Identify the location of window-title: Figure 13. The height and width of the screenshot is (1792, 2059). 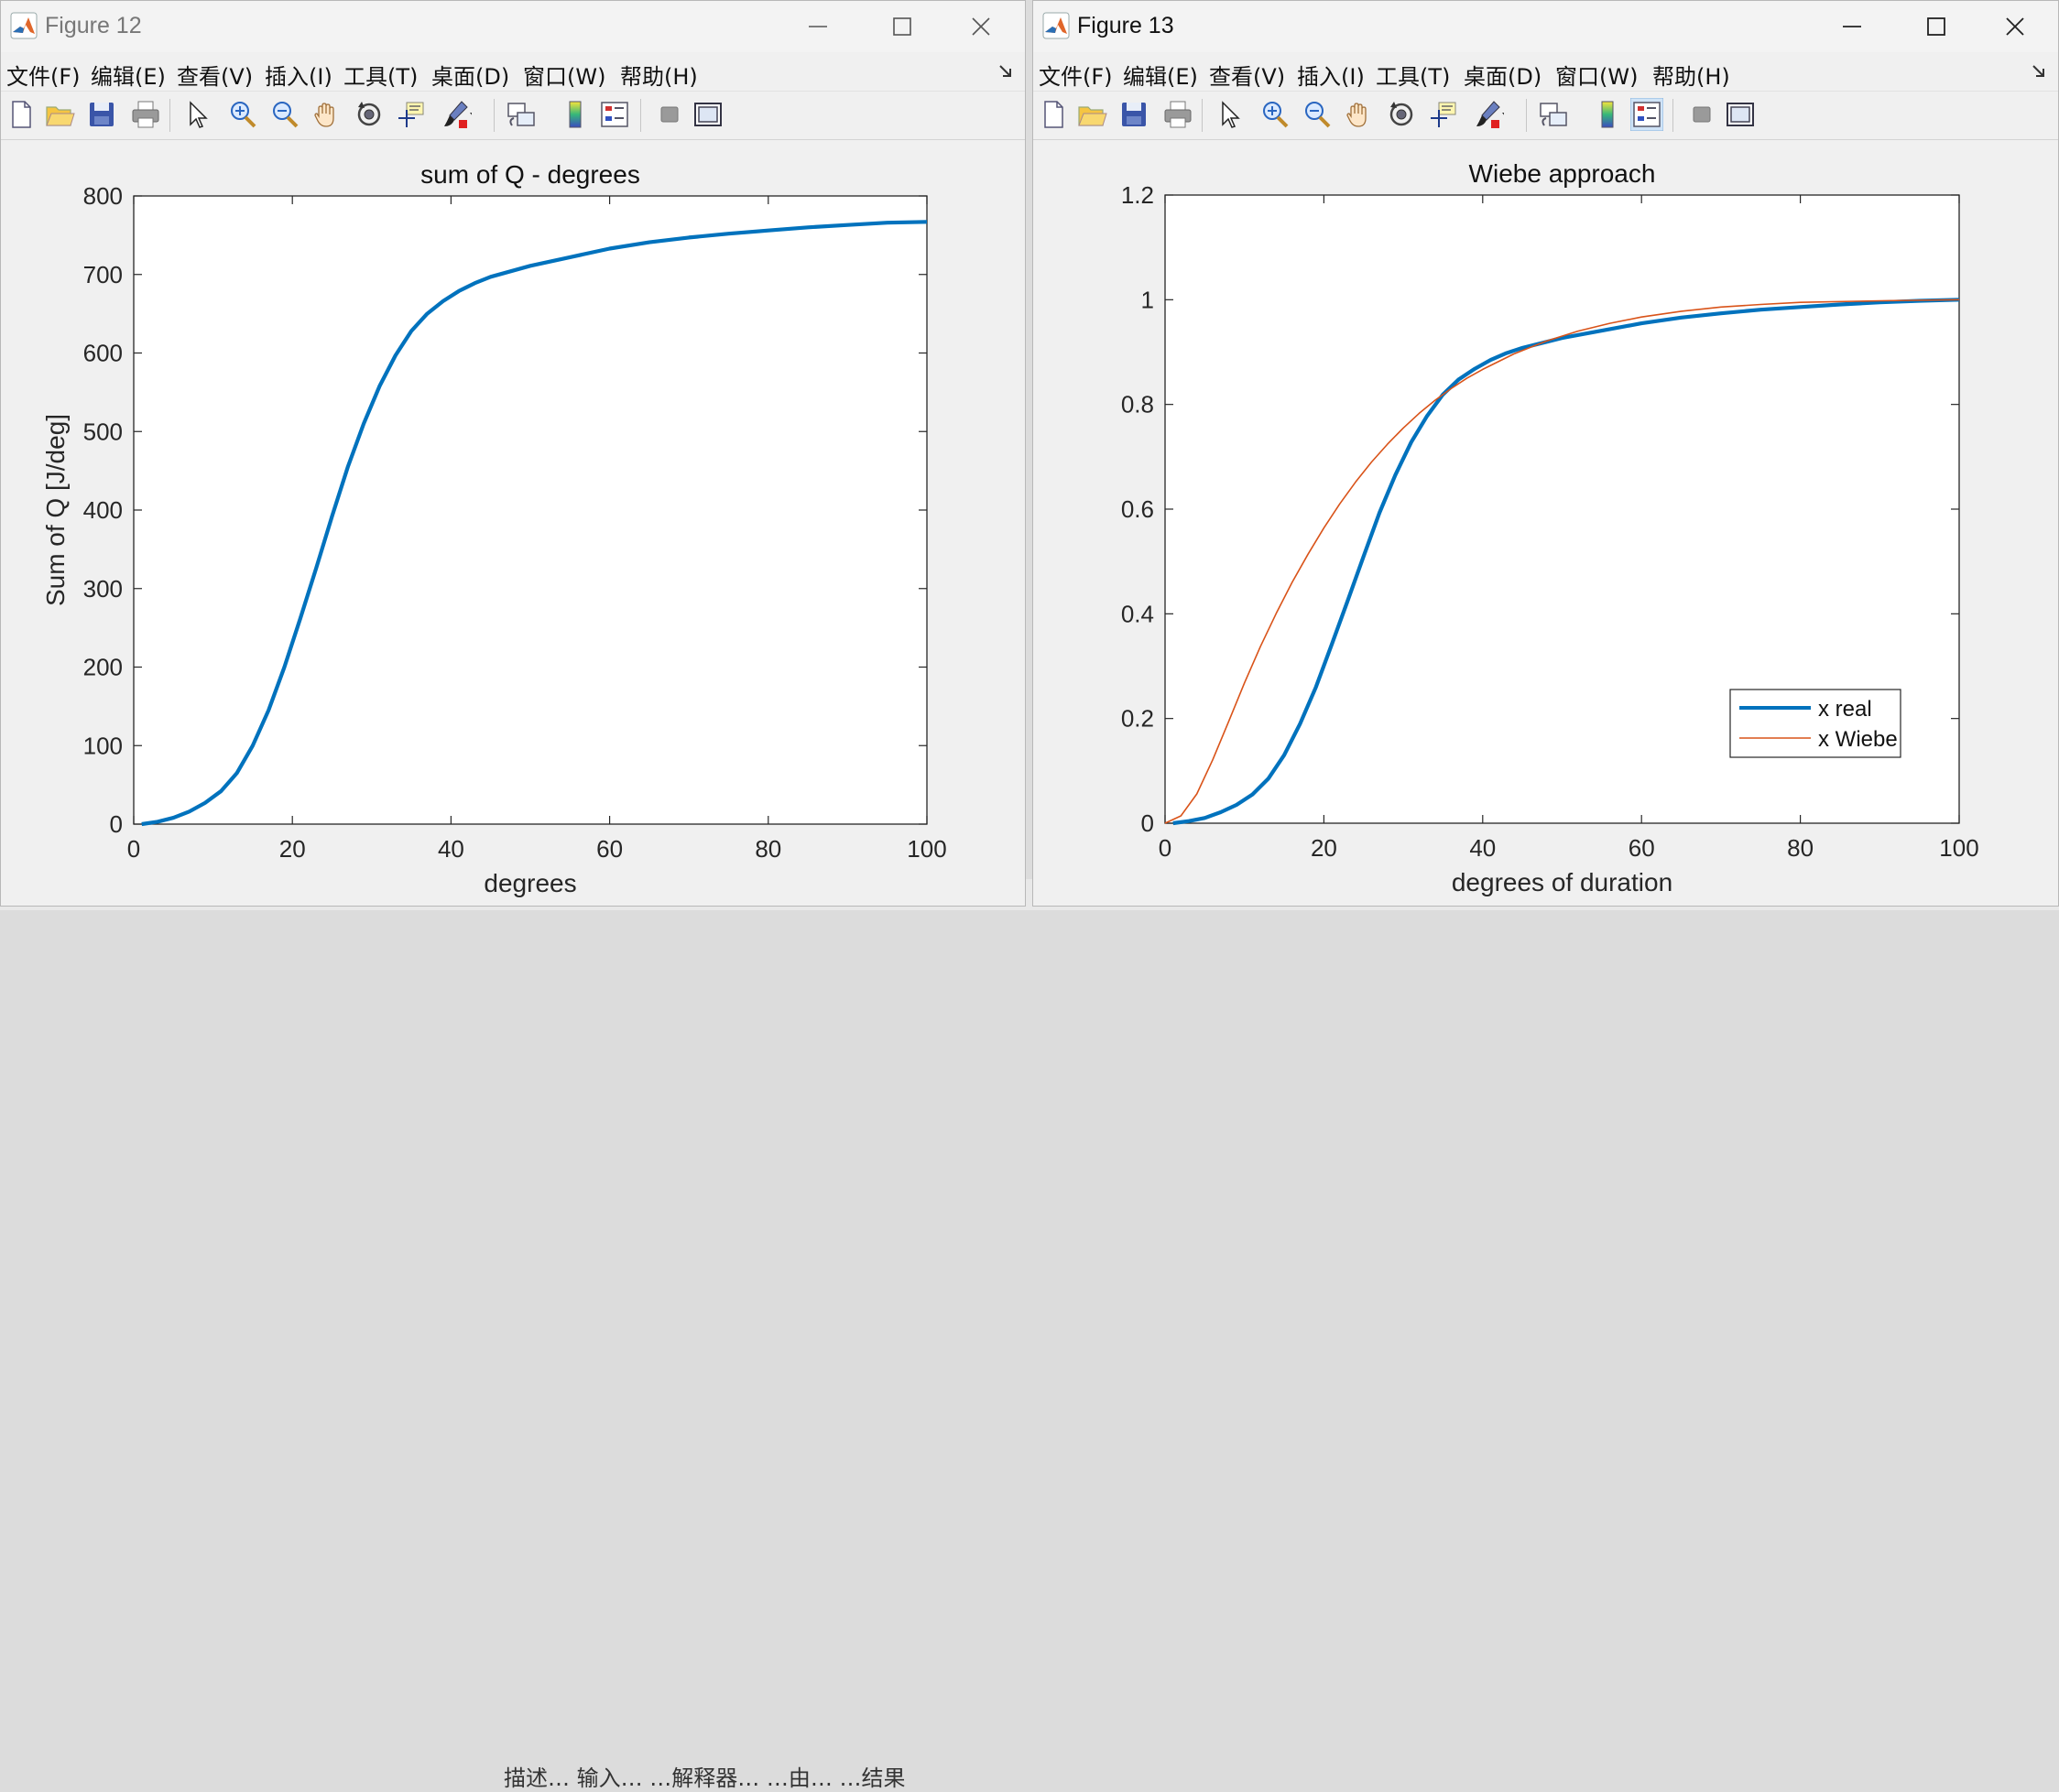
(1126, 25).